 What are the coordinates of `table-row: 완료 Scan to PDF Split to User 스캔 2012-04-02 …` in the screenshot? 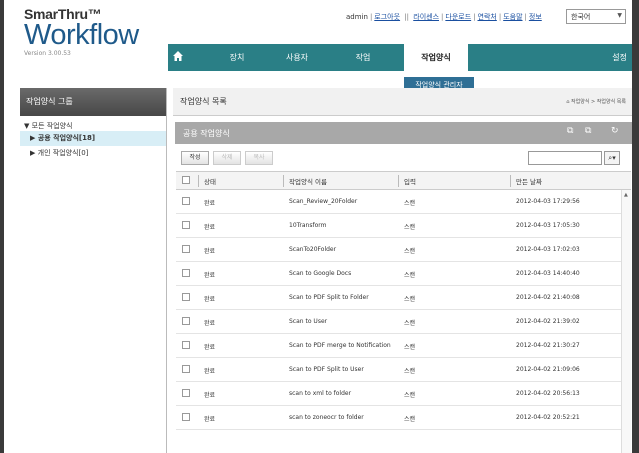 It's located at (398, 370).